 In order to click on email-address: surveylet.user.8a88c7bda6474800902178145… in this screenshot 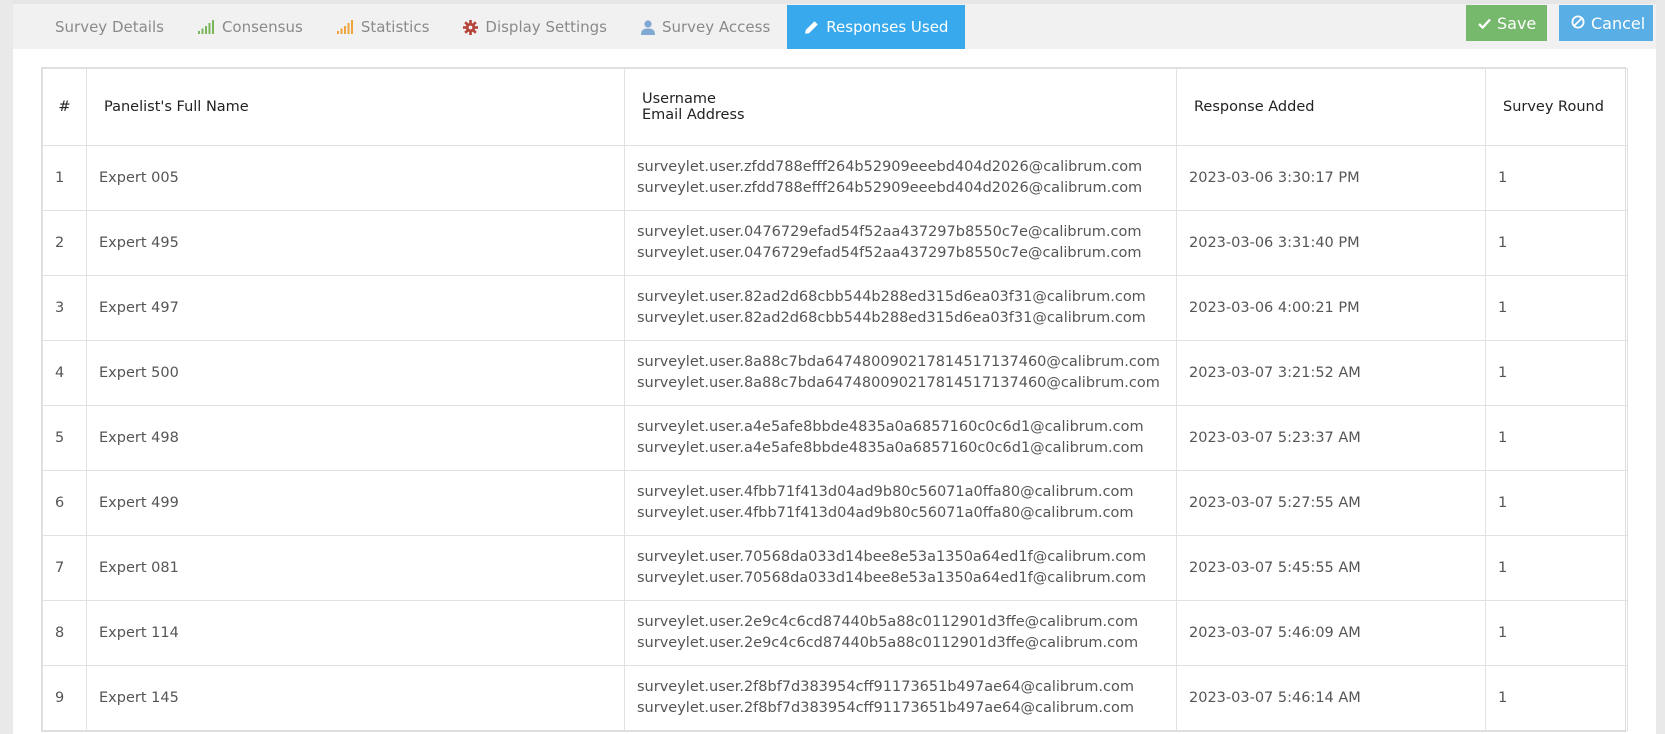, I will do `click(898, 383)`.